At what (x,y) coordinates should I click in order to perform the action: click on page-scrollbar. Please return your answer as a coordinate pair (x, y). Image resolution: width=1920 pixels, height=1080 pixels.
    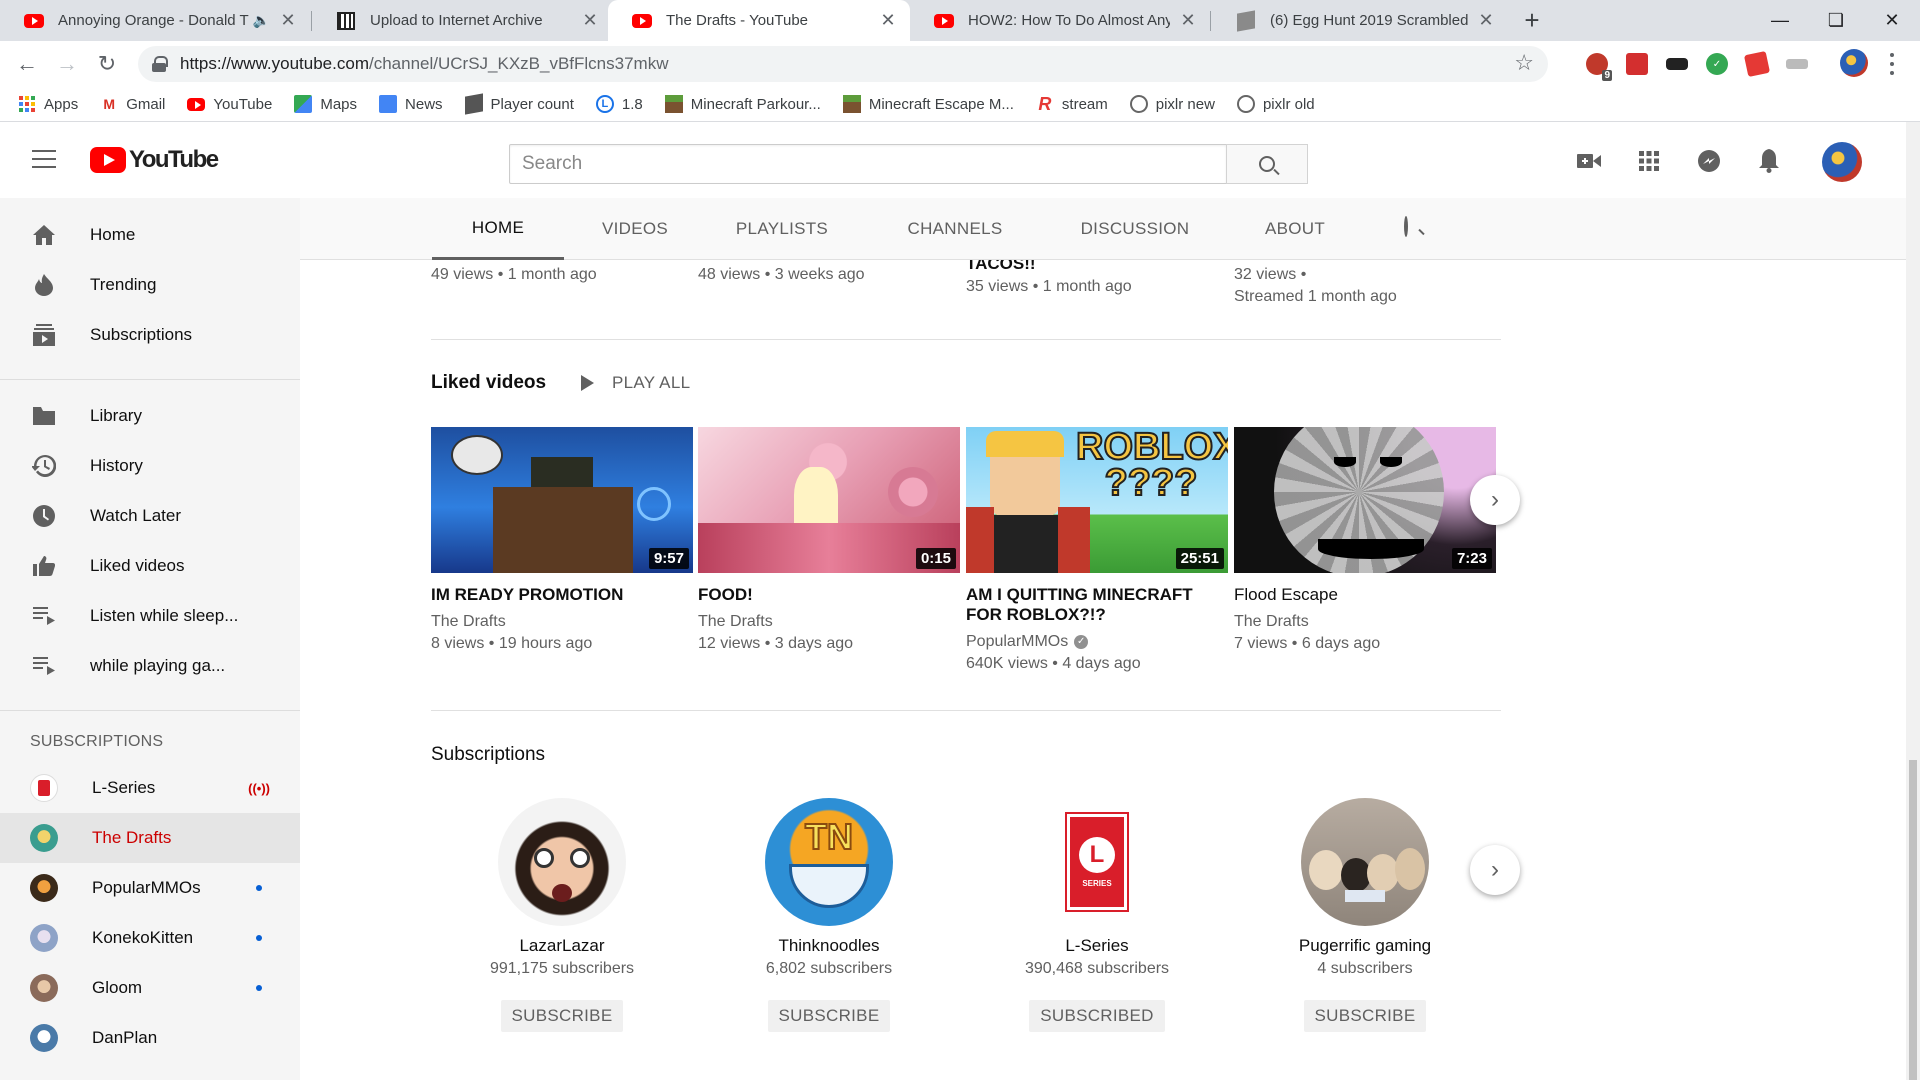
    Looking at the image, I should click on (1913, 601).